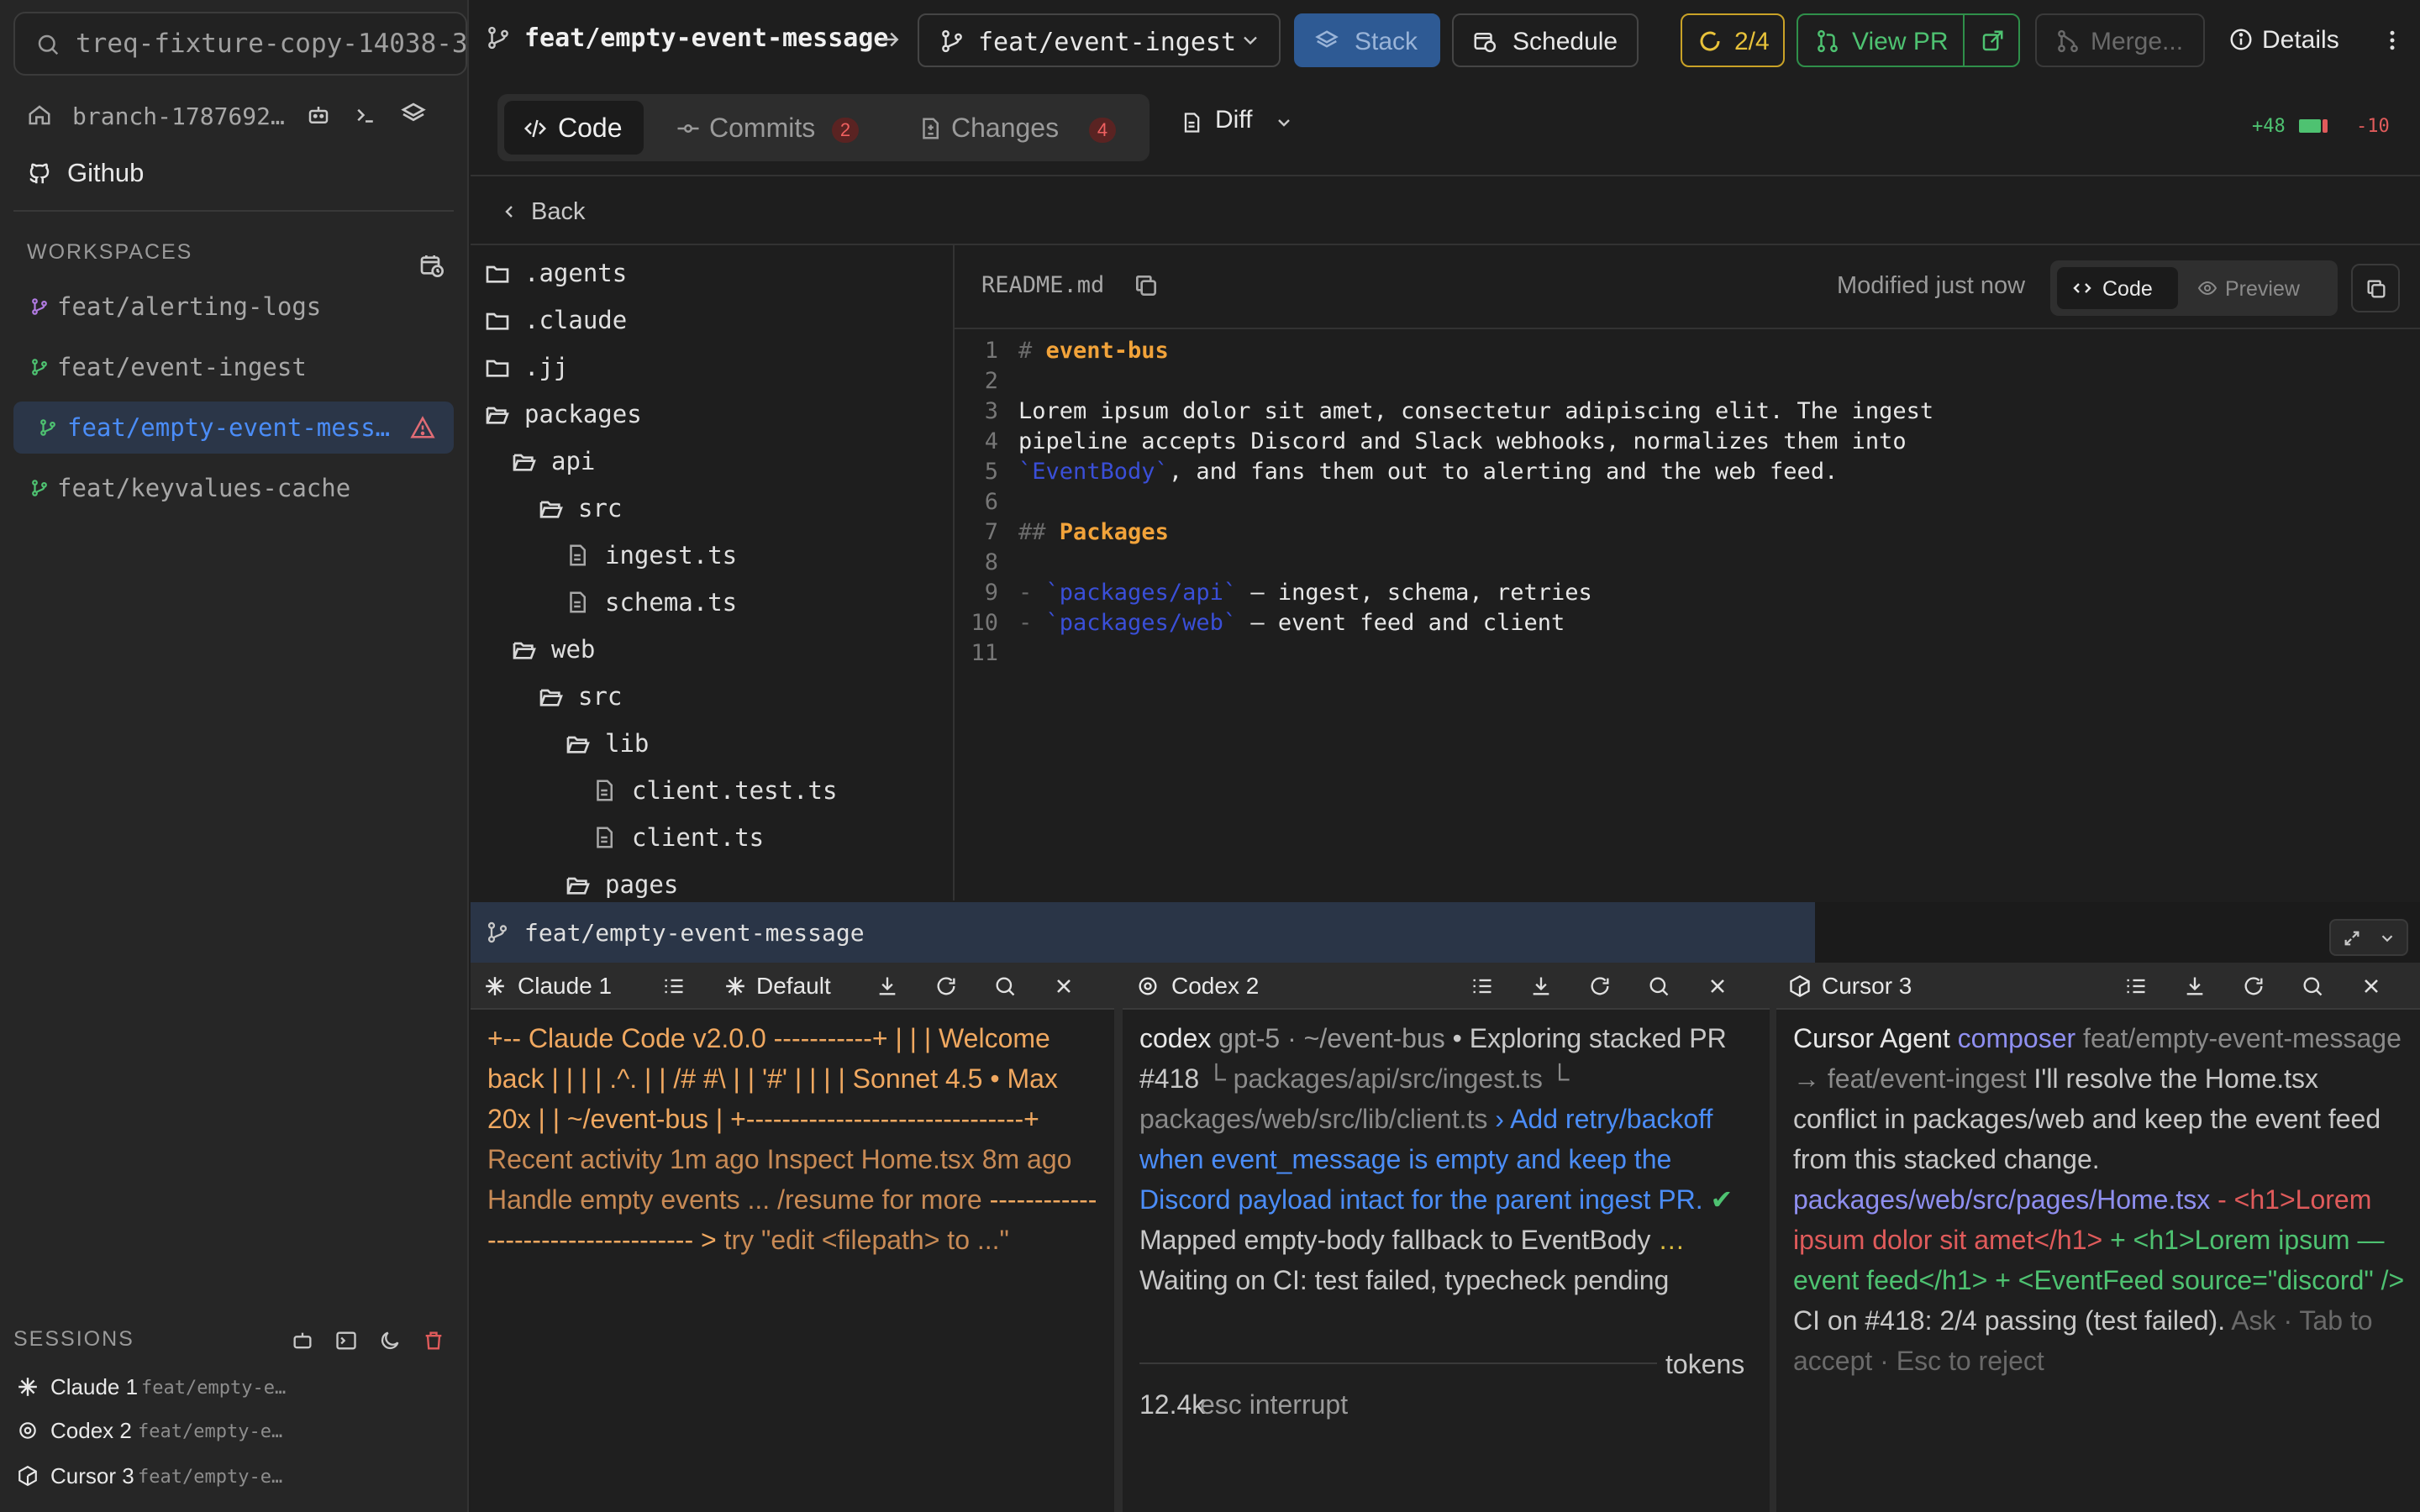  What do you see at coordinates (1032, 351) in the screenshot?
I see `code-token: #` at bounding box center [1032, 351].